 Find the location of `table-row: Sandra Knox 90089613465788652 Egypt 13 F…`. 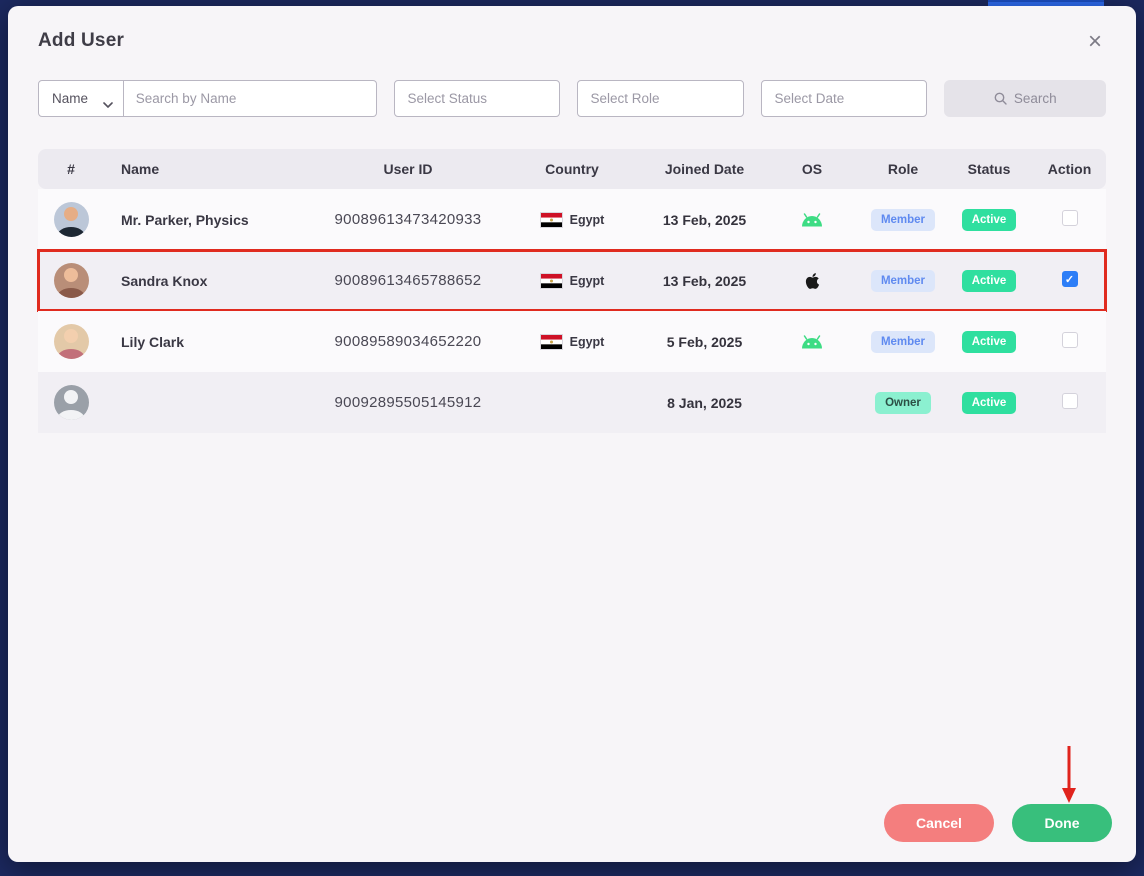

table-row: Sandra Knox 90089613465788652 Egypt 13 F… is located at coordinates (572, 280).